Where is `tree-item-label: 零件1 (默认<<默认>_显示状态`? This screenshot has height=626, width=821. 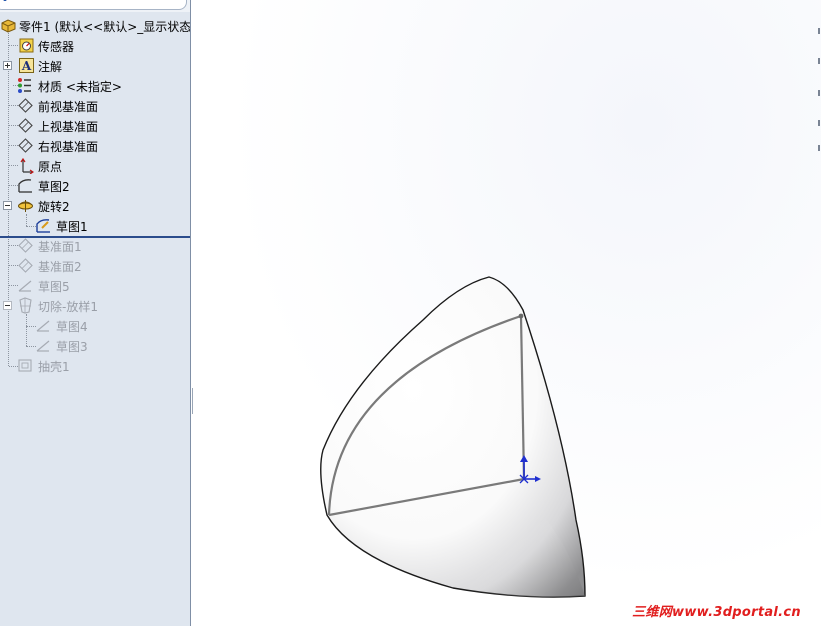
tree-item-label: 零件1 (默认<<默认>_显示状态 is located at coordinates (105, 27).